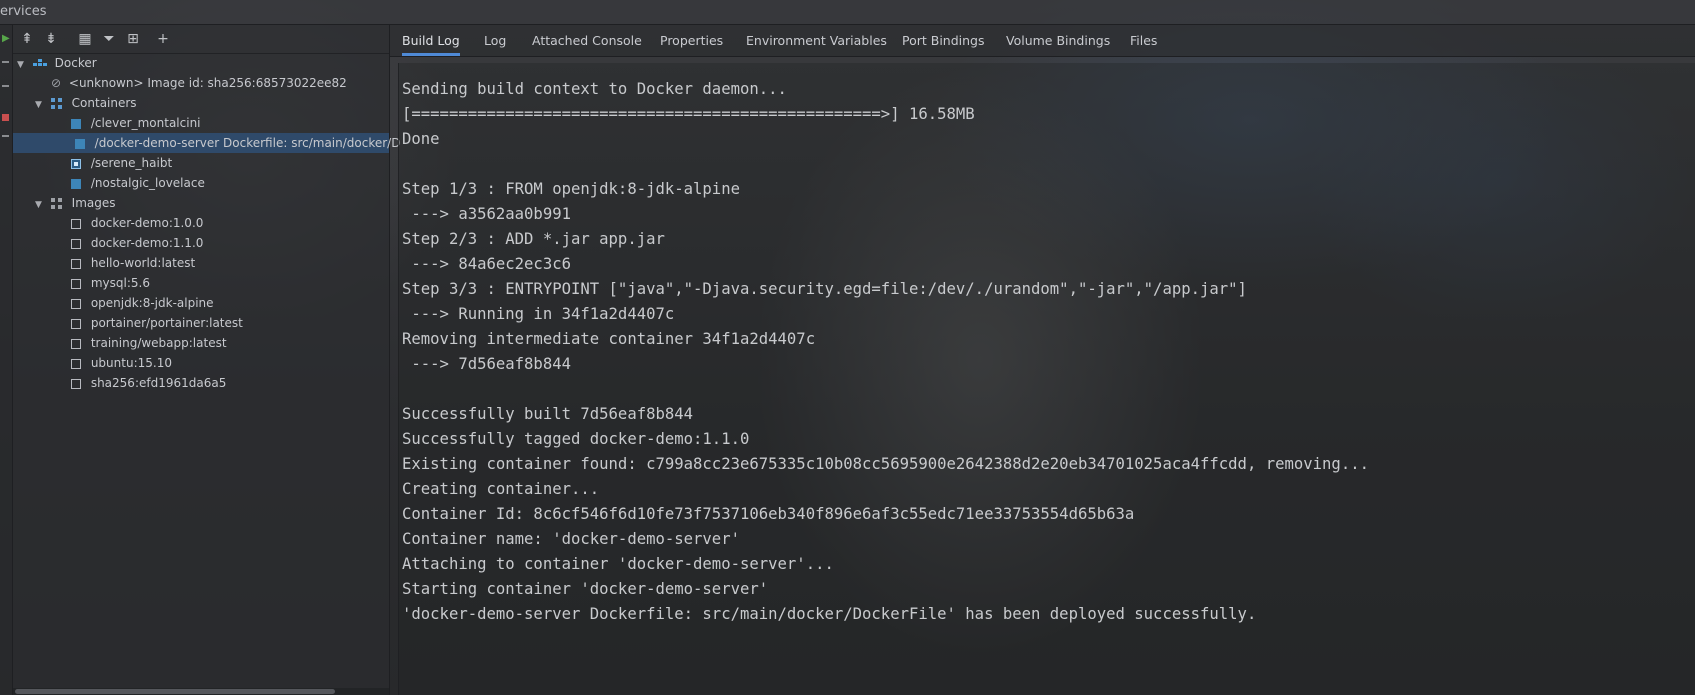 This screenshot has height=695, width=1695. What do you see at coordinates (847, 12) in the screenshot?
I see `tool-window-title-bar: ervices` at bounding box center [847, 12].